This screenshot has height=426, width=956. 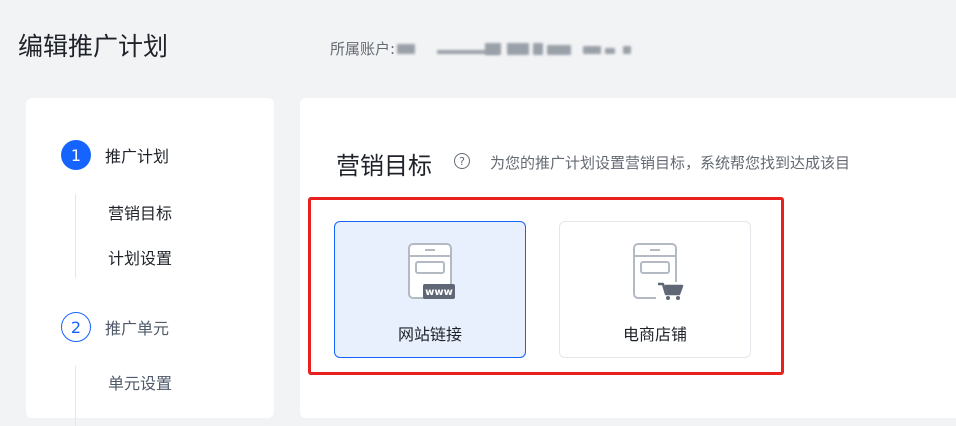 I want to click on target-card-label: 网站链接, so click(x=429, y=334).